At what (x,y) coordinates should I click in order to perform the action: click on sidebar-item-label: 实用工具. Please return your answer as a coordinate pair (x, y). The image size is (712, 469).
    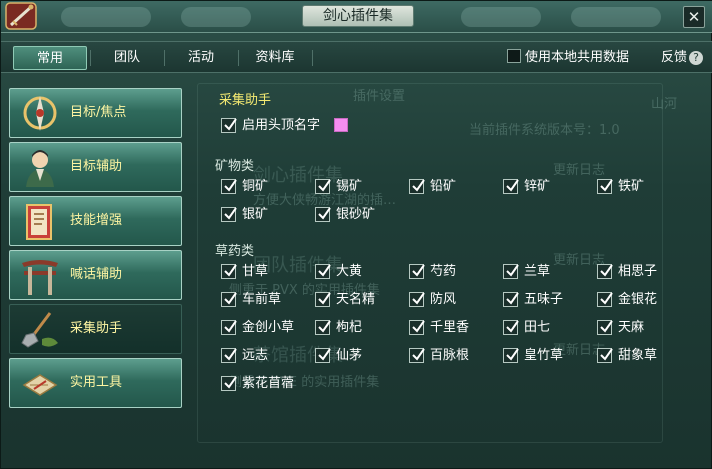
    Looking at the image, I should click on (96, 382).